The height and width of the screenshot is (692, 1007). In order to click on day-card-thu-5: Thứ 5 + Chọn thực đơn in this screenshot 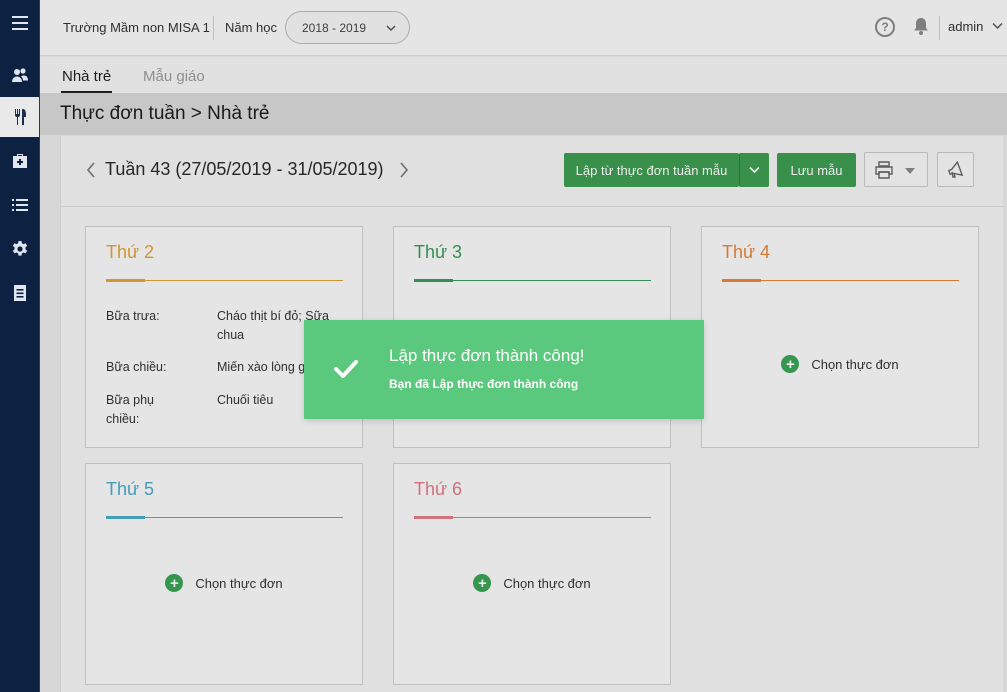, I will do `click(224, 574)`.